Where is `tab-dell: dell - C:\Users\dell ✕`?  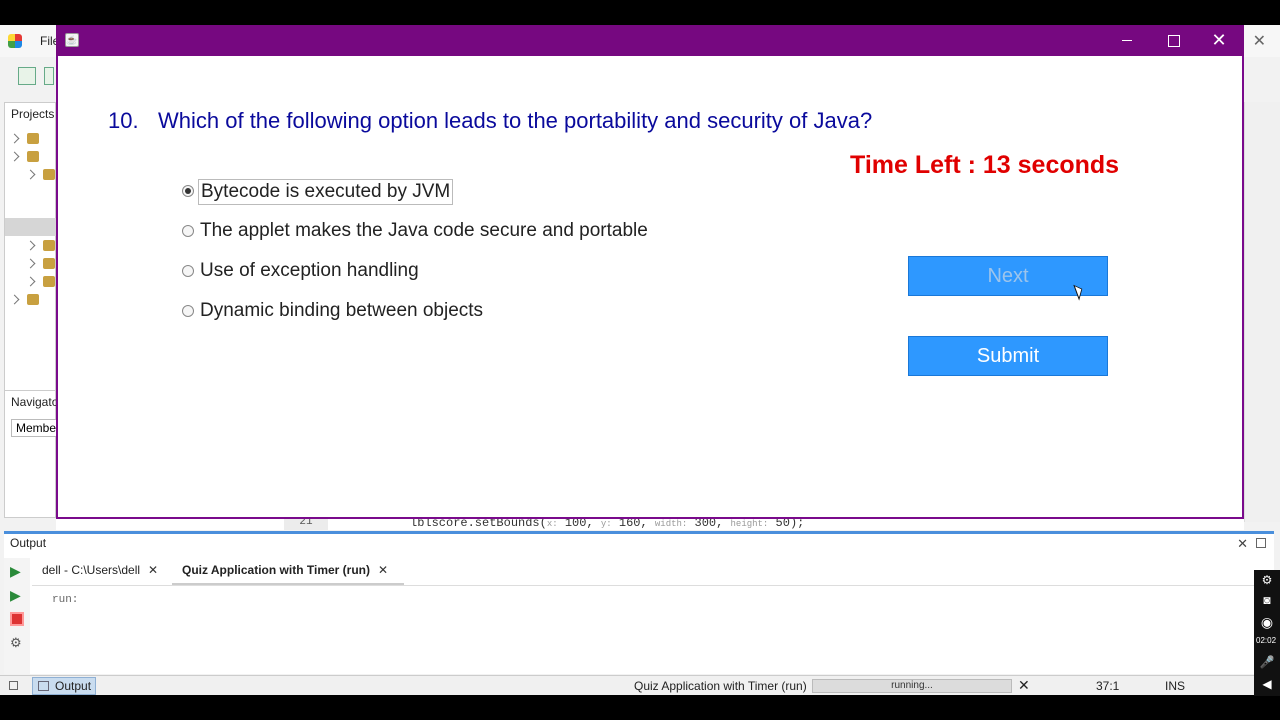 tab-dell: dell - C:\Users\dell ✕ is located at coordinates (100, 570).